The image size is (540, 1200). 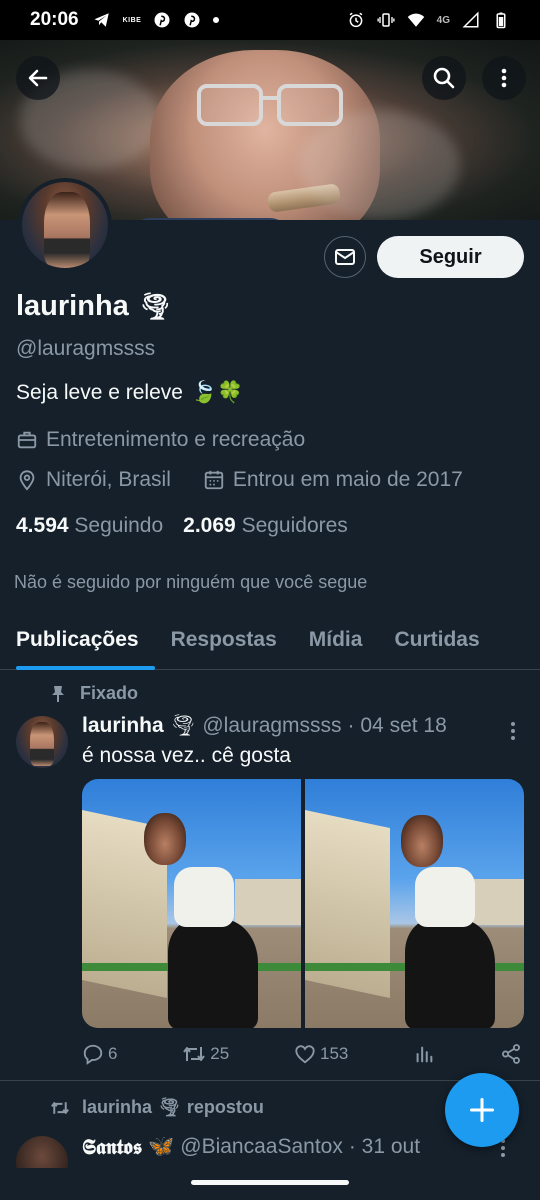 I want to click on signal-icon, so click(x=470, y=19).